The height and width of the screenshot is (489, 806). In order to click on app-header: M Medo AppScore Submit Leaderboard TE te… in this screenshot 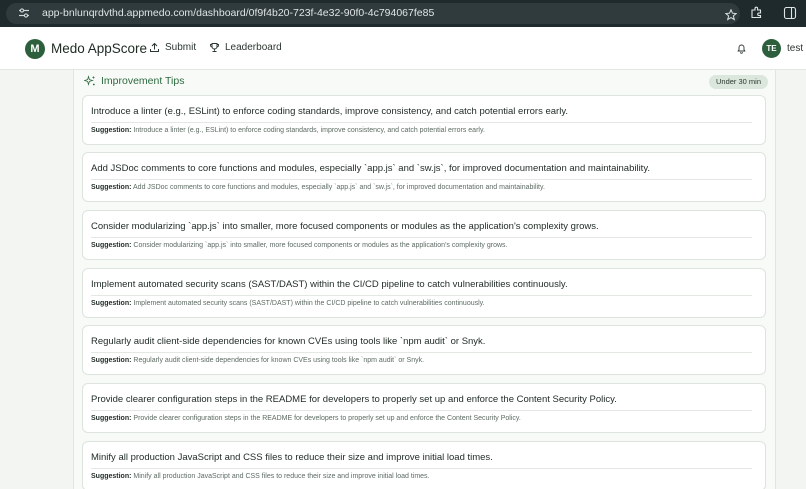, I will do `click(403, 48)`.